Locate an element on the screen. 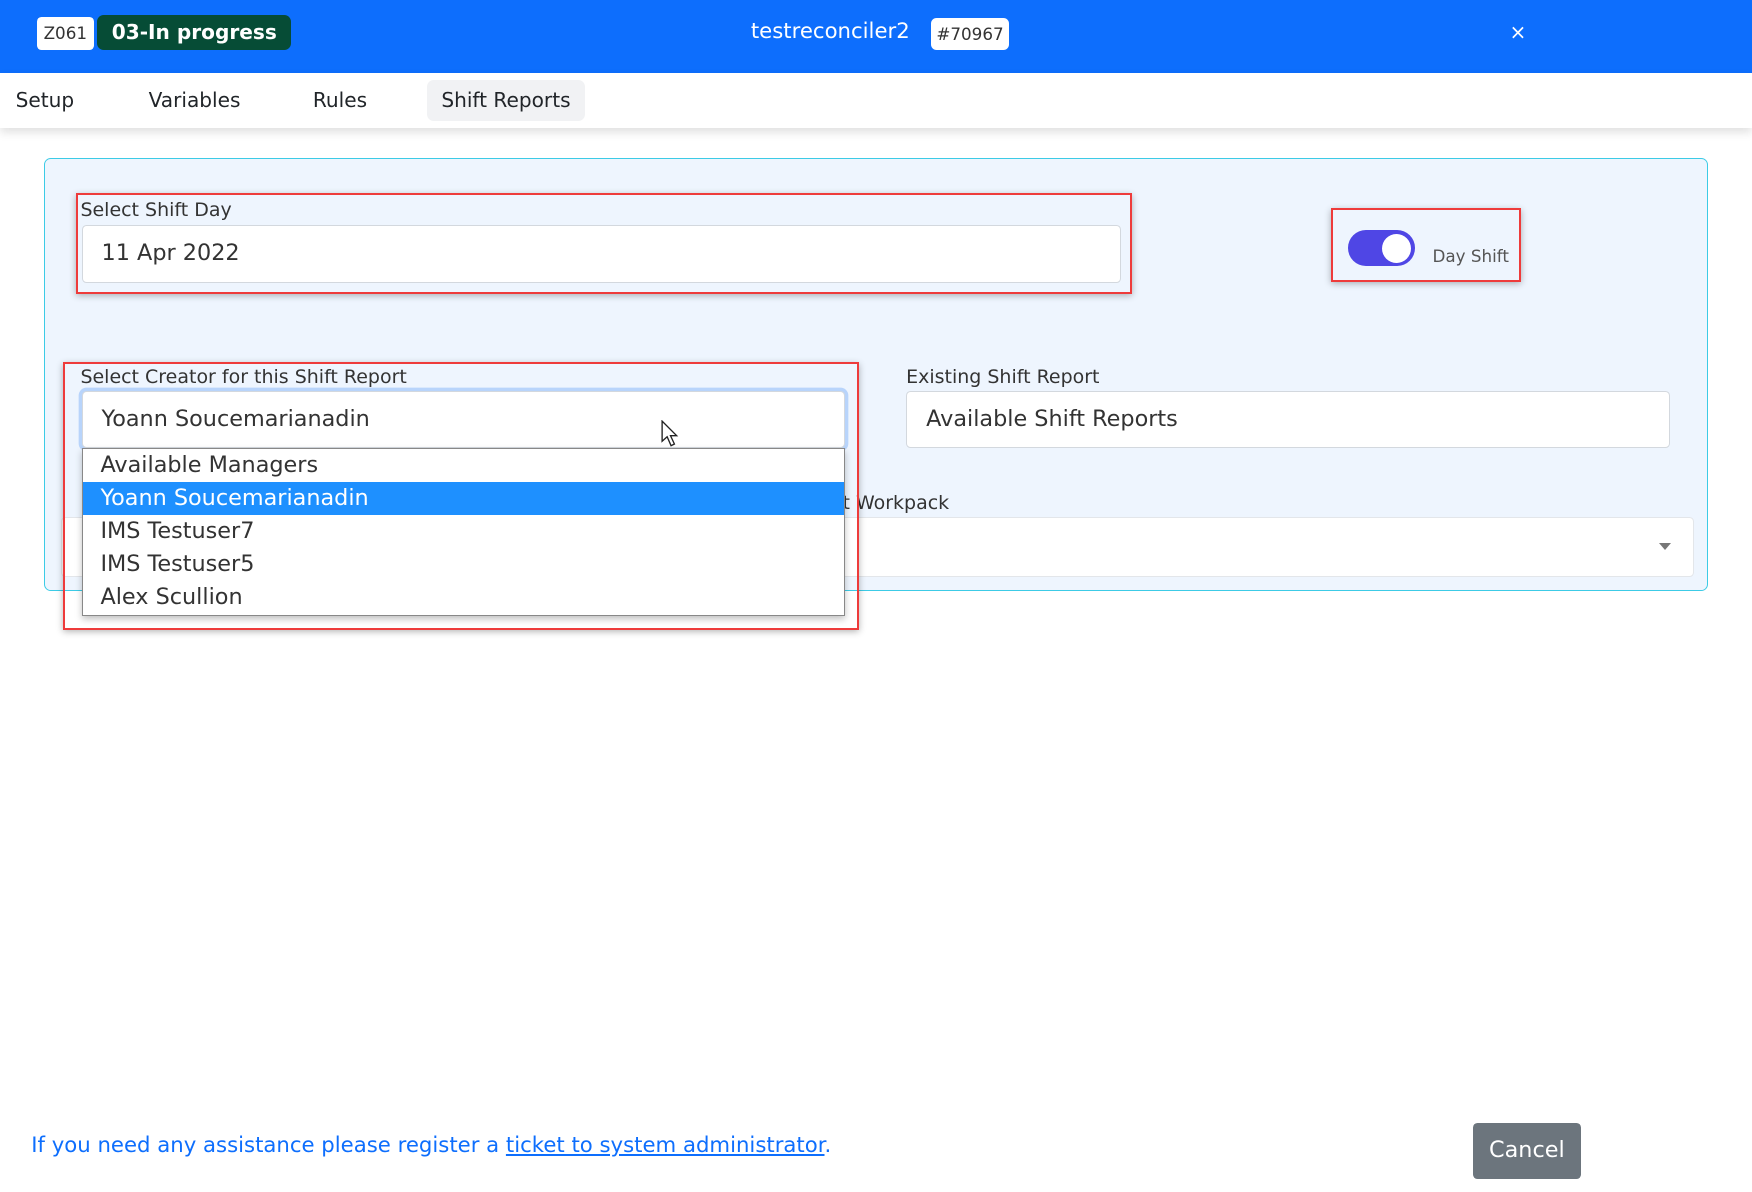 The height and width of the screenshot is (1192, 1752). creator-option: IMS Testuser7 is located at coordinates (463, 531).